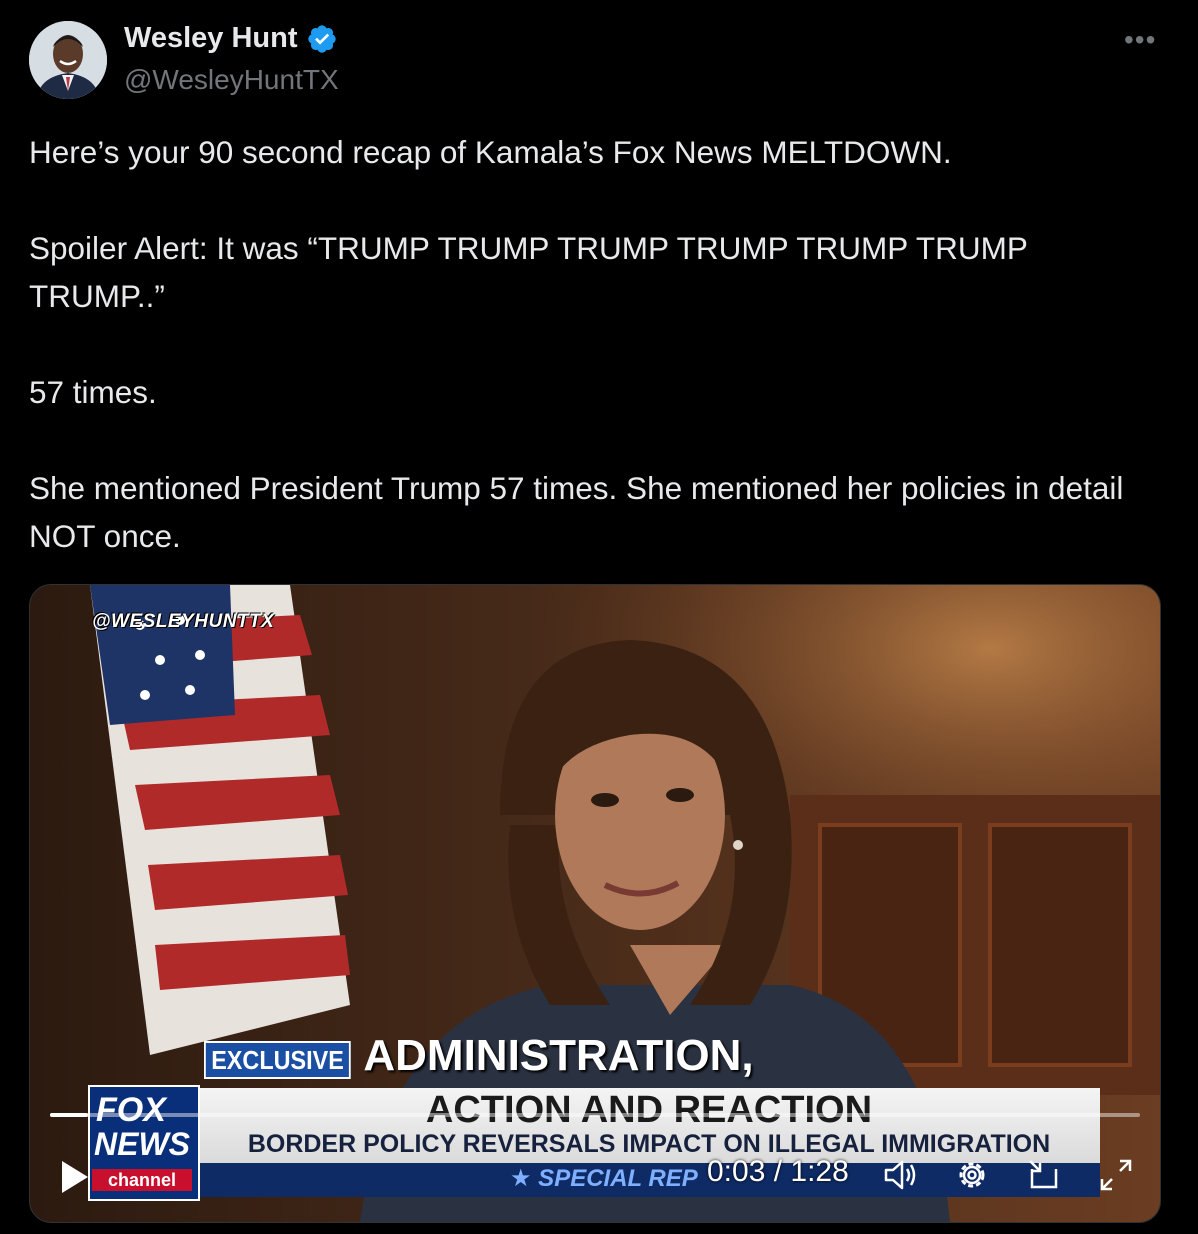 Image resolution: width=1198 pixels, height=1234 pixels. I want to click on author-handle: @WesleyHuntTX, so click(231, 80).